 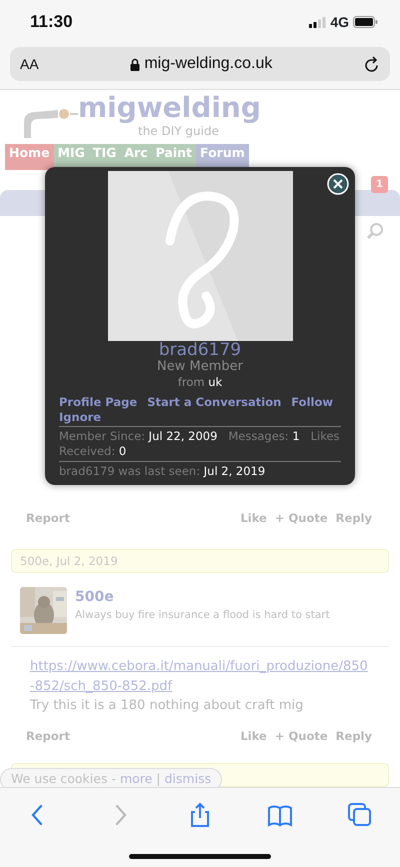 What do you see at coordinates (169, 108) in the screenshot?
I see `site-logo-title: migwelding` at bounding box center [169, 108].